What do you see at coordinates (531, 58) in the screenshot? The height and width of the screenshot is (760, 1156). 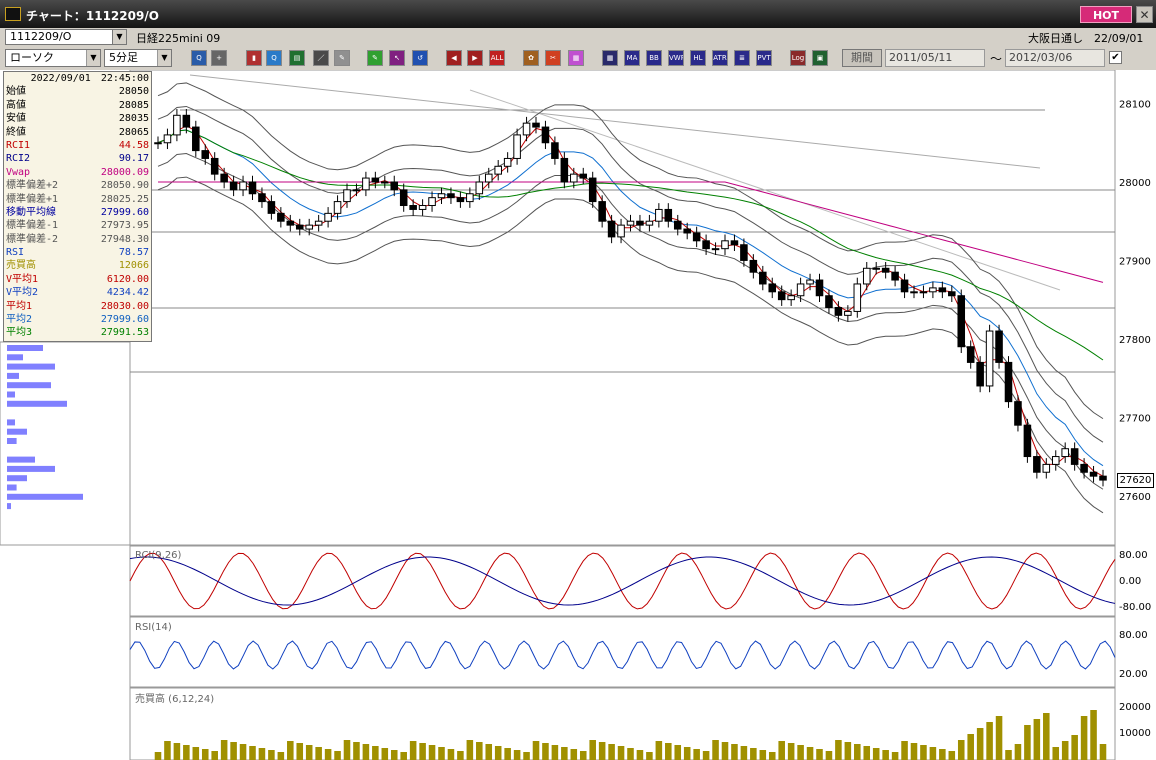 I see `settings-icon: ✿` at bounding box center [531, 58].